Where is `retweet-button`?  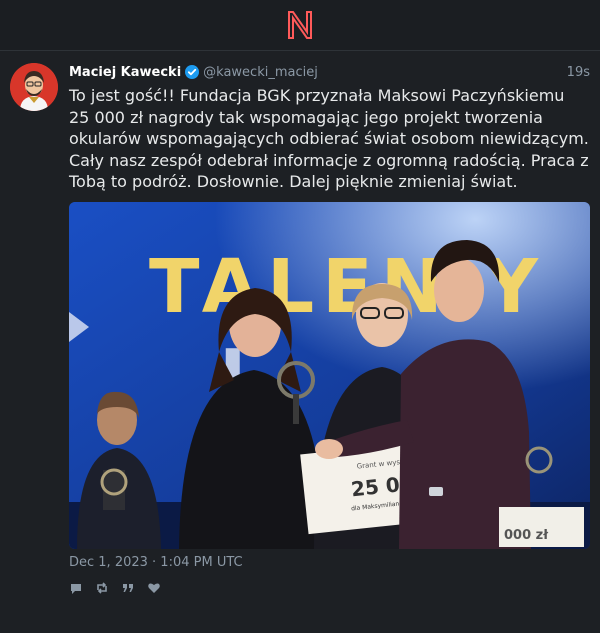
retweet-button is located at coordinates (102, 588).